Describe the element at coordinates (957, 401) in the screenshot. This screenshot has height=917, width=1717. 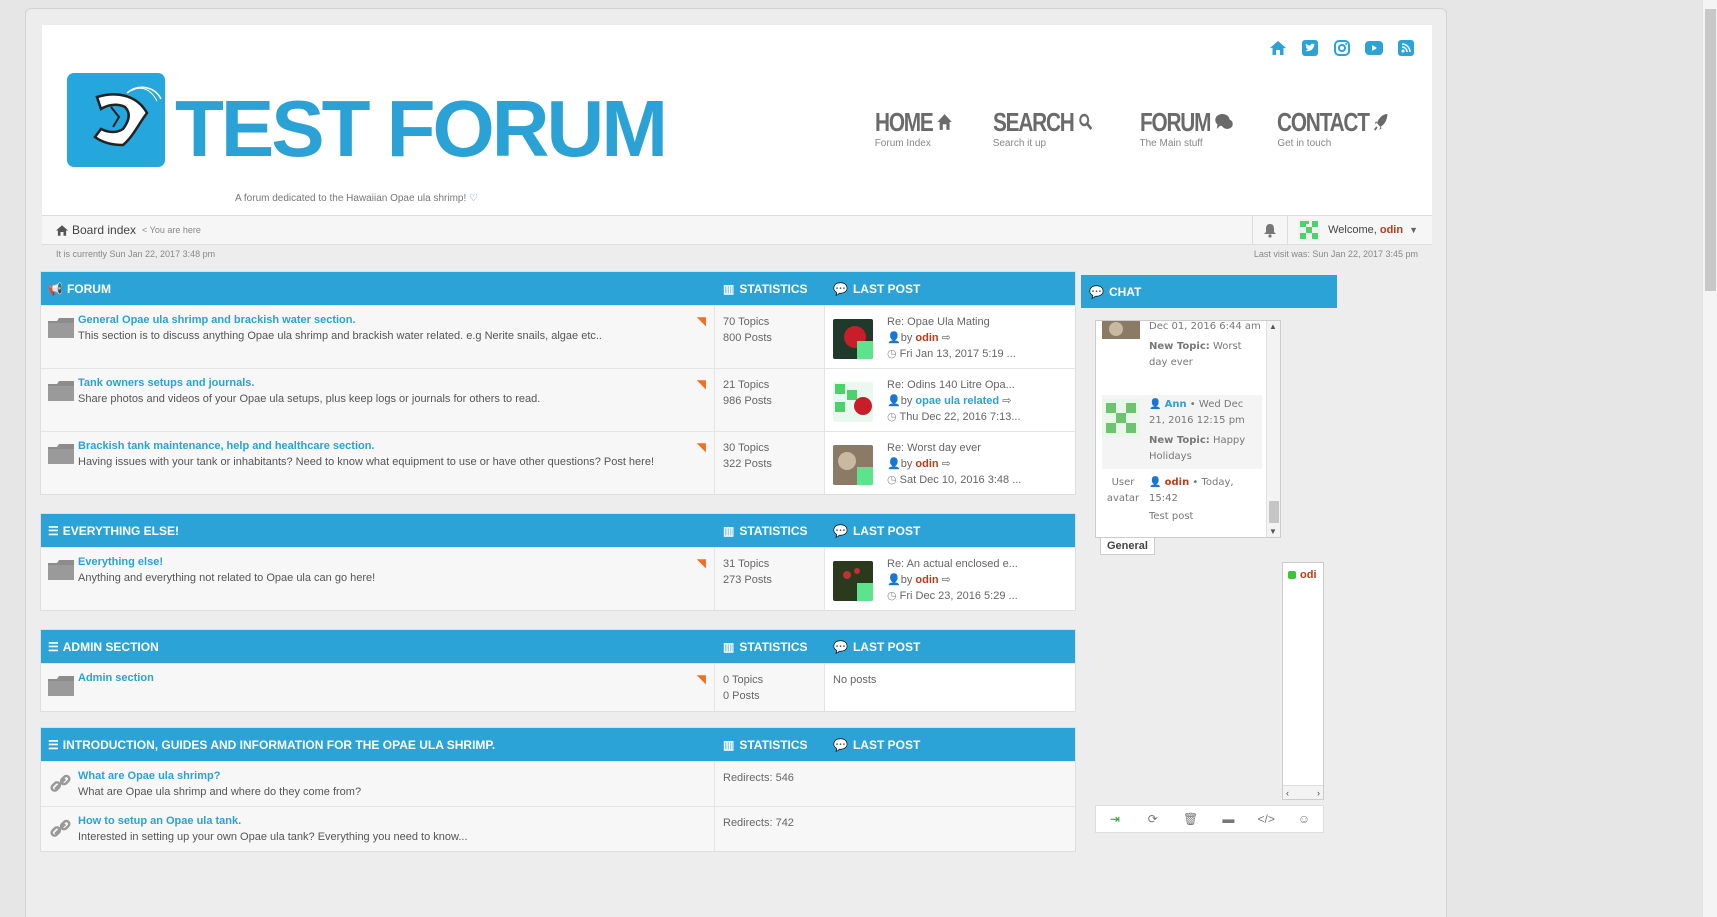
I see `last-post-user: opae ula related` at that location.